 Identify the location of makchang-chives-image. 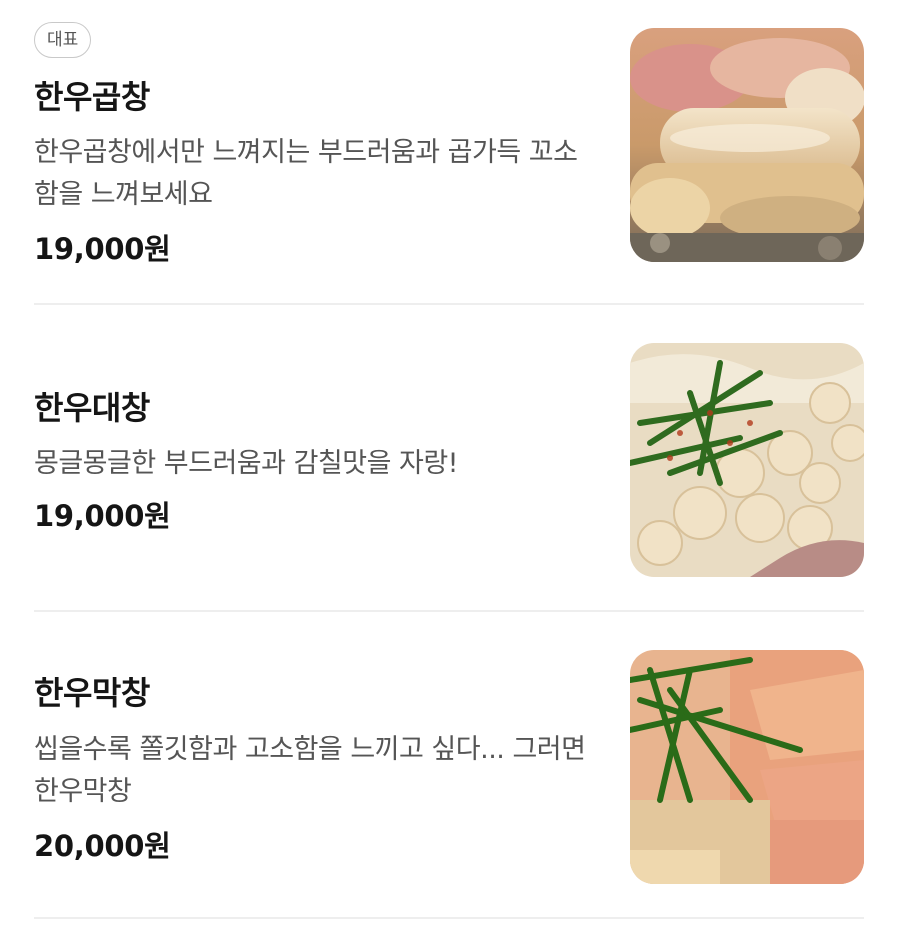
(747, 767).